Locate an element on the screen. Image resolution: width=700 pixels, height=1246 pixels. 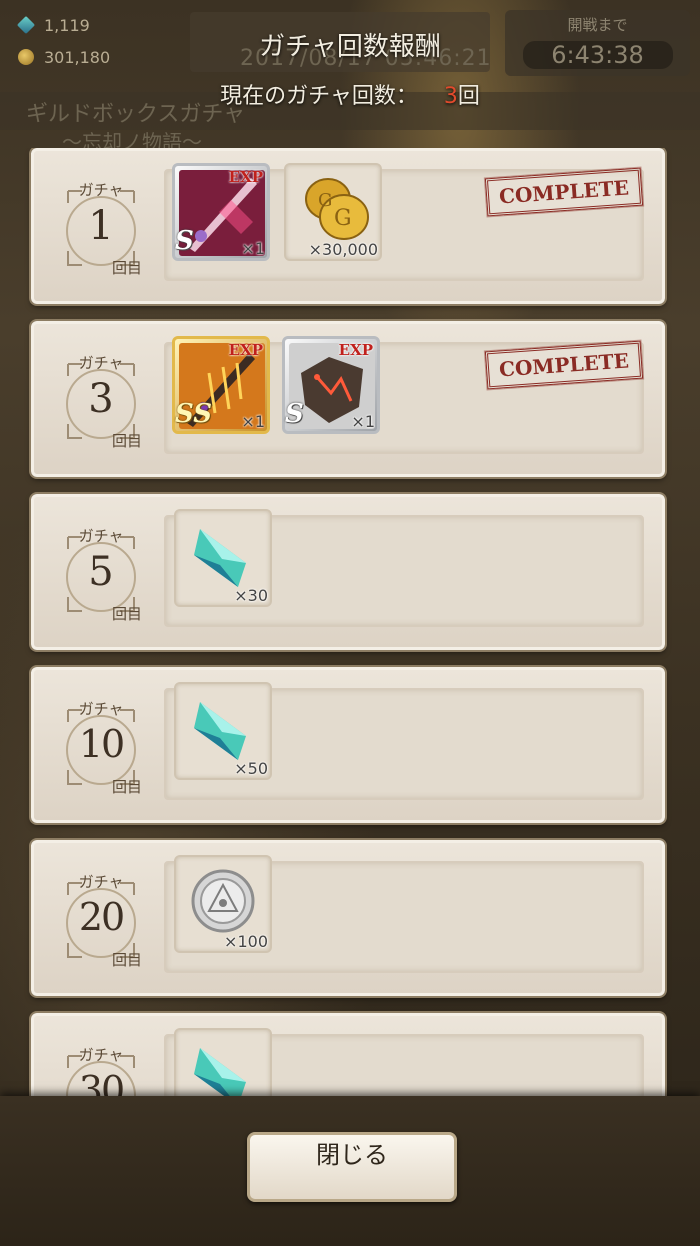
threshold-badge: ガチャ 5 回目 is located at coordinates (101, 573).